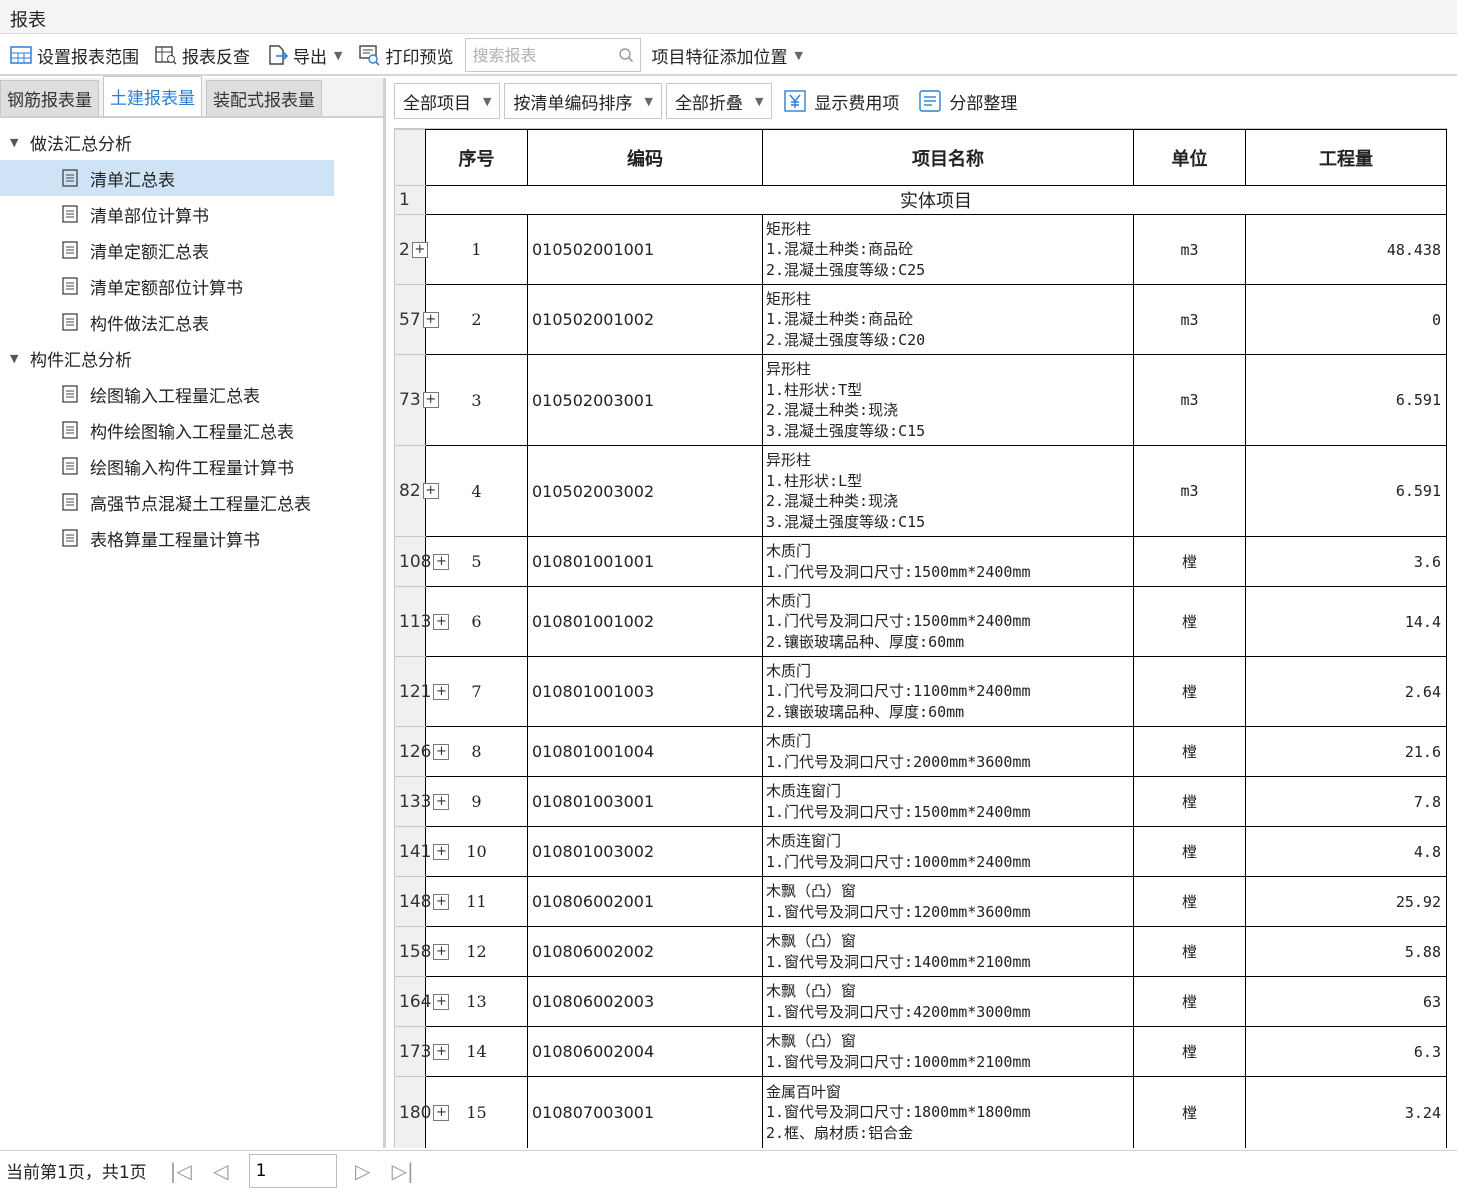  What do you see at coordinates (167, 322) in the screenshot?
I see `tree-item-component-method-summary: 构件做法汇总表` at bounding box center [167, 322].